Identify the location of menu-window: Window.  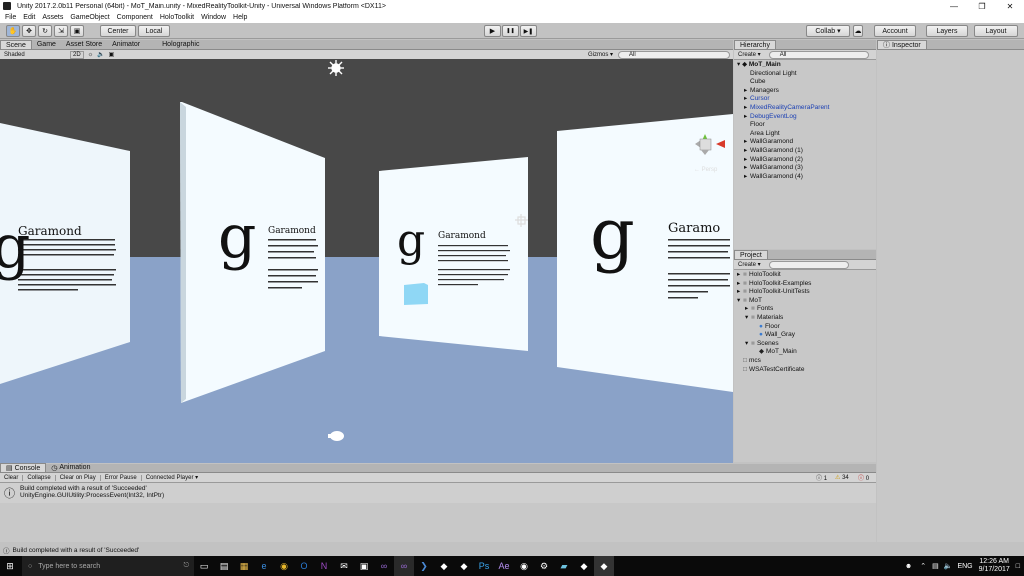
(213, 17).